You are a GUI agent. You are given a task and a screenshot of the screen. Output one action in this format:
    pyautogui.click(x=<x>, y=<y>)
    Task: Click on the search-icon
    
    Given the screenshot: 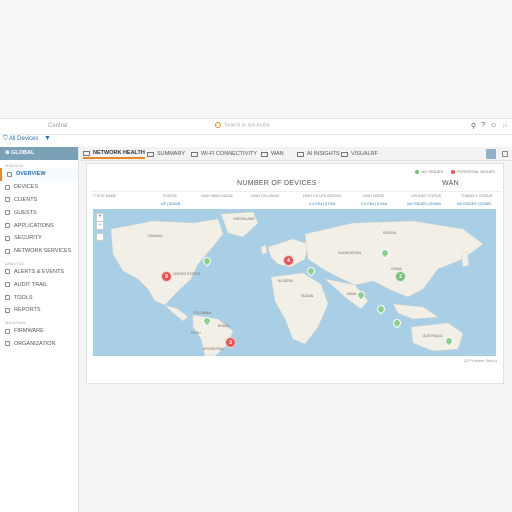 What is the action you would take?
    pyautogui.click(x=218, y=125)
    